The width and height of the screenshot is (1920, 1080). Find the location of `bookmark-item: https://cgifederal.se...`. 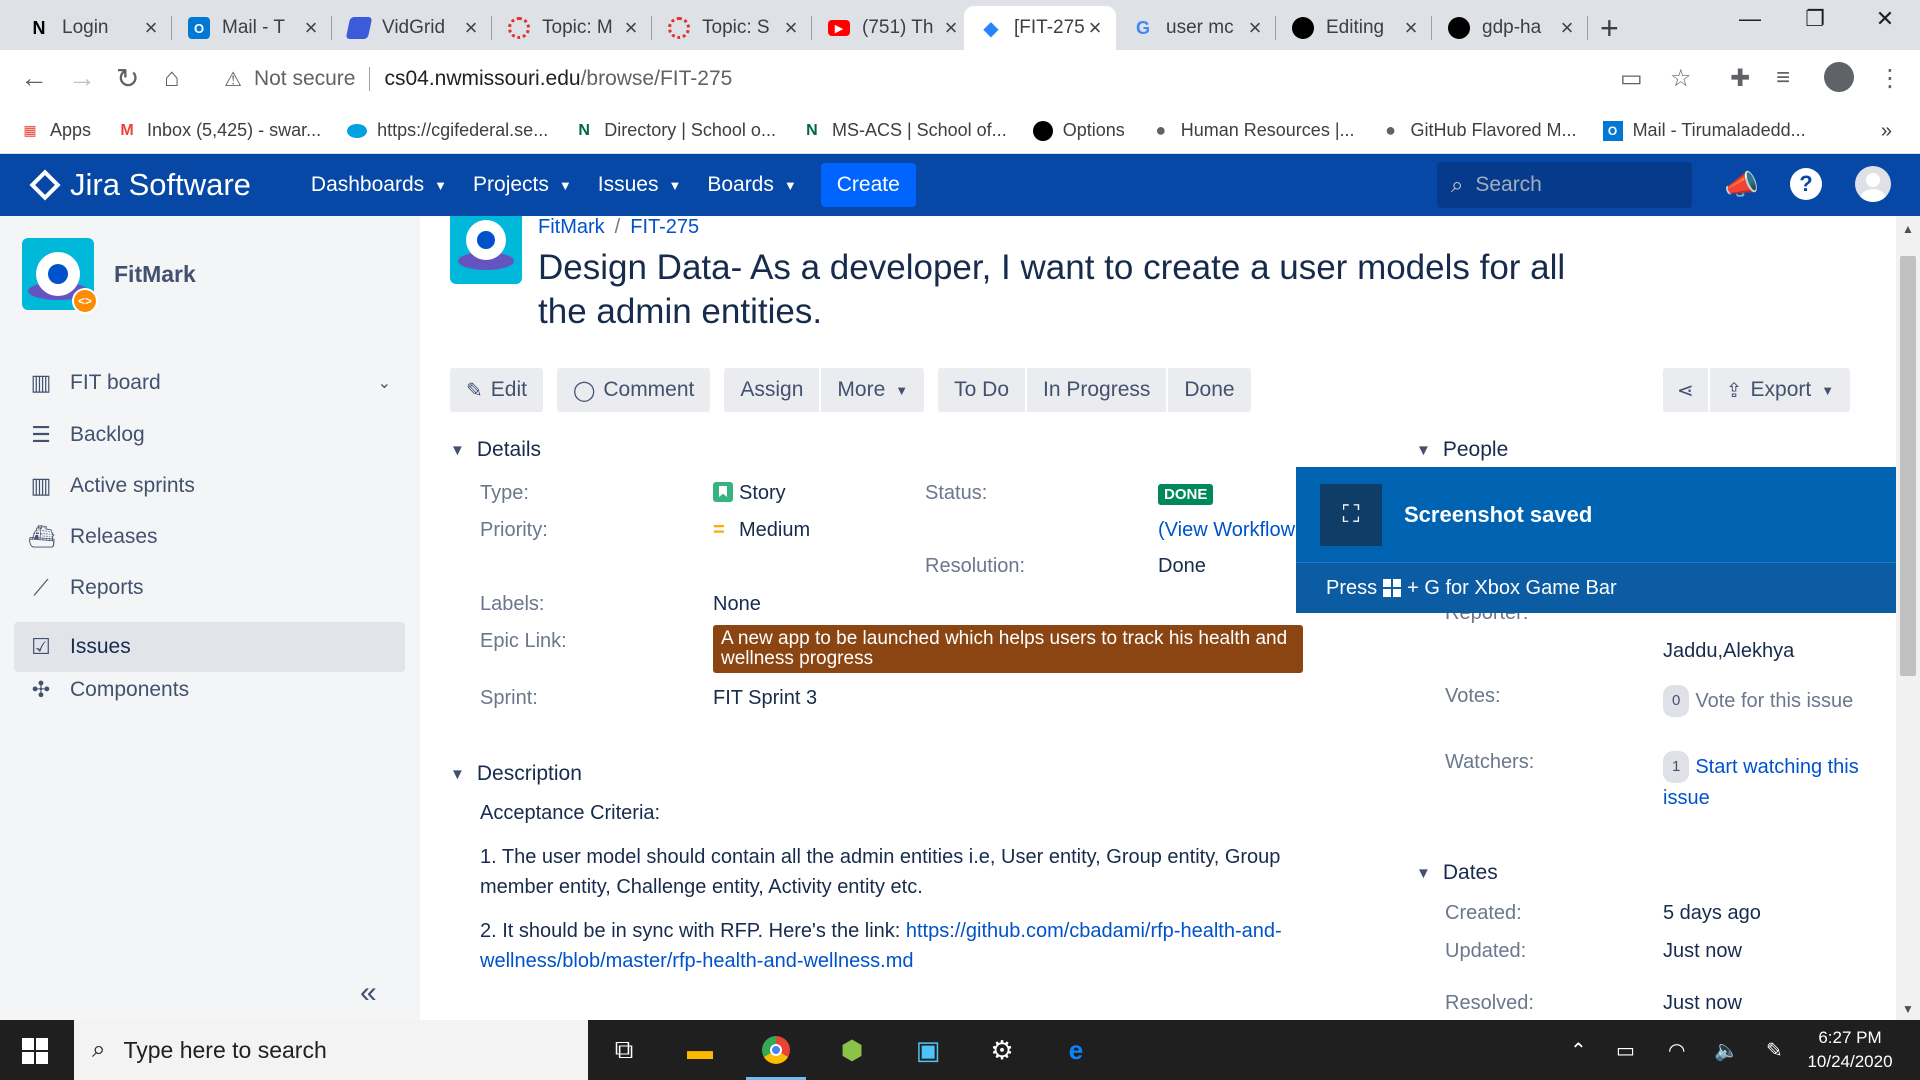

bookmark-item: https://cgifederal.se... is located at coordinates (447, 130).